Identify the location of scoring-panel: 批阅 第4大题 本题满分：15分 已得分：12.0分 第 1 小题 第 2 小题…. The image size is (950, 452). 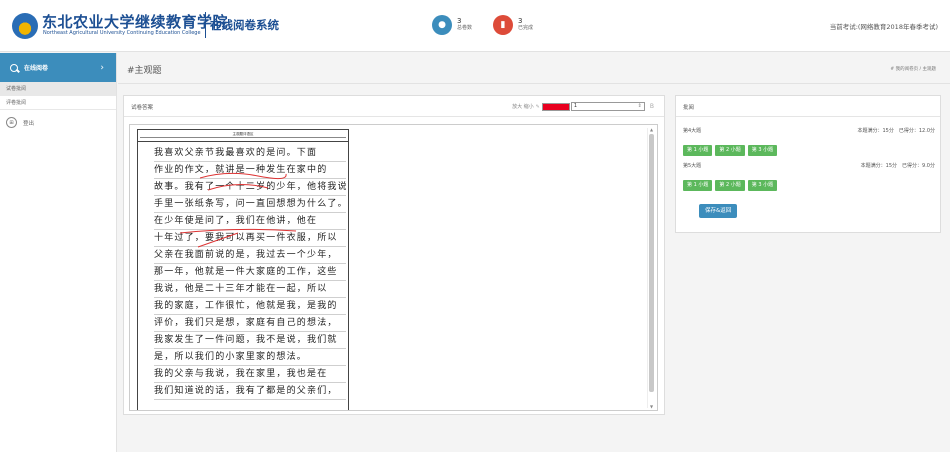
(808, 164).